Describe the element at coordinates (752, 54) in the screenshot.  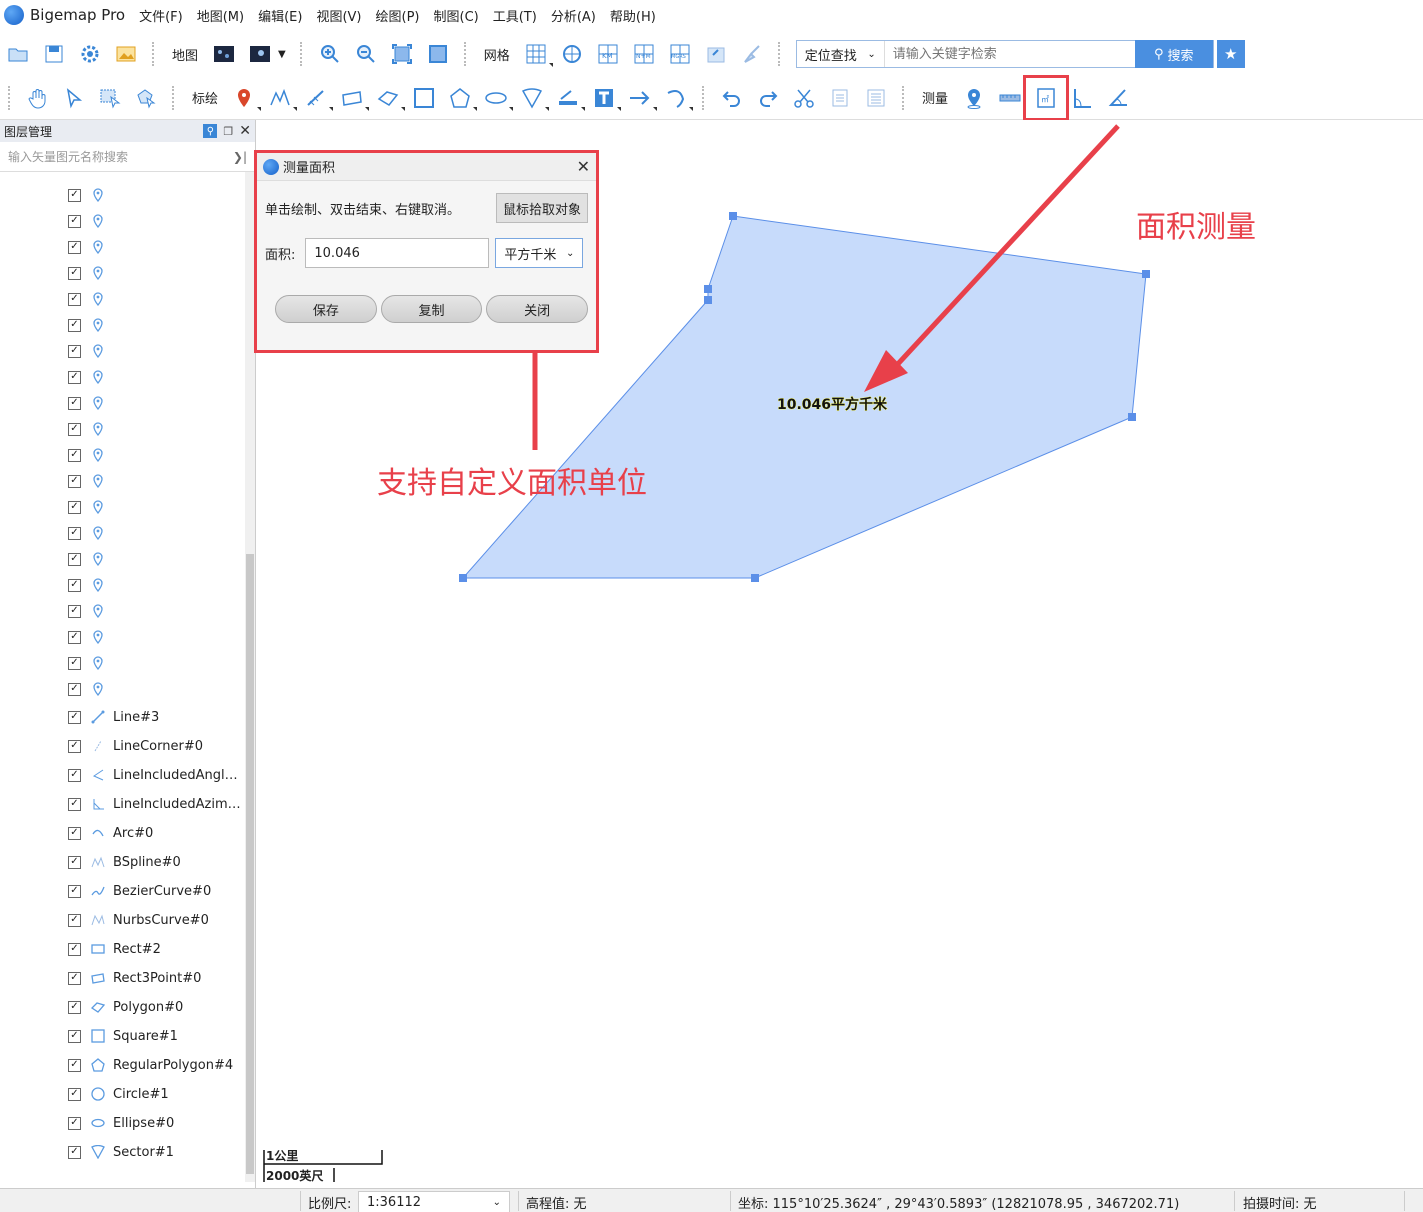
I see `clear-brush-icon` at that location.